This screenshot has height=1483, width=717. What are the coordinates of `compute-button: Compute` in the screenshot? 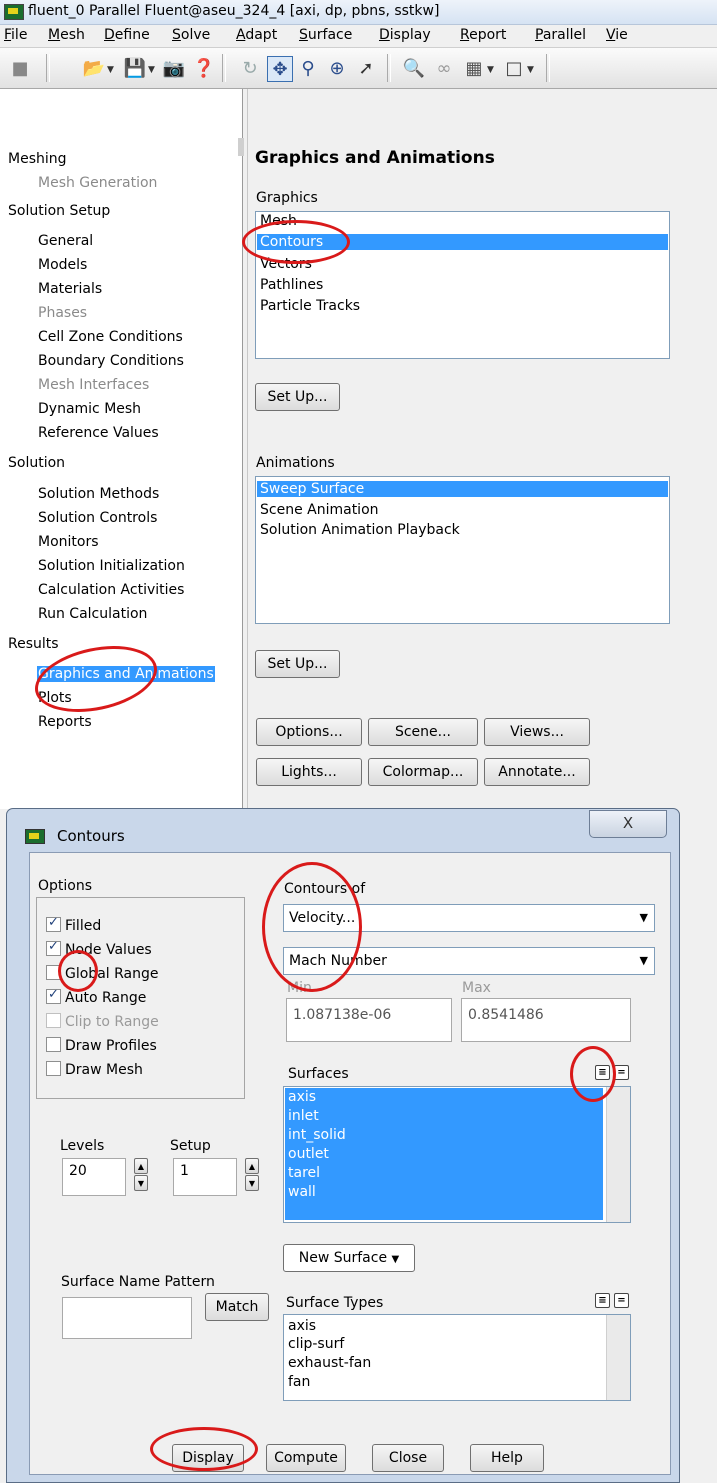 It's located at (306, 1458).